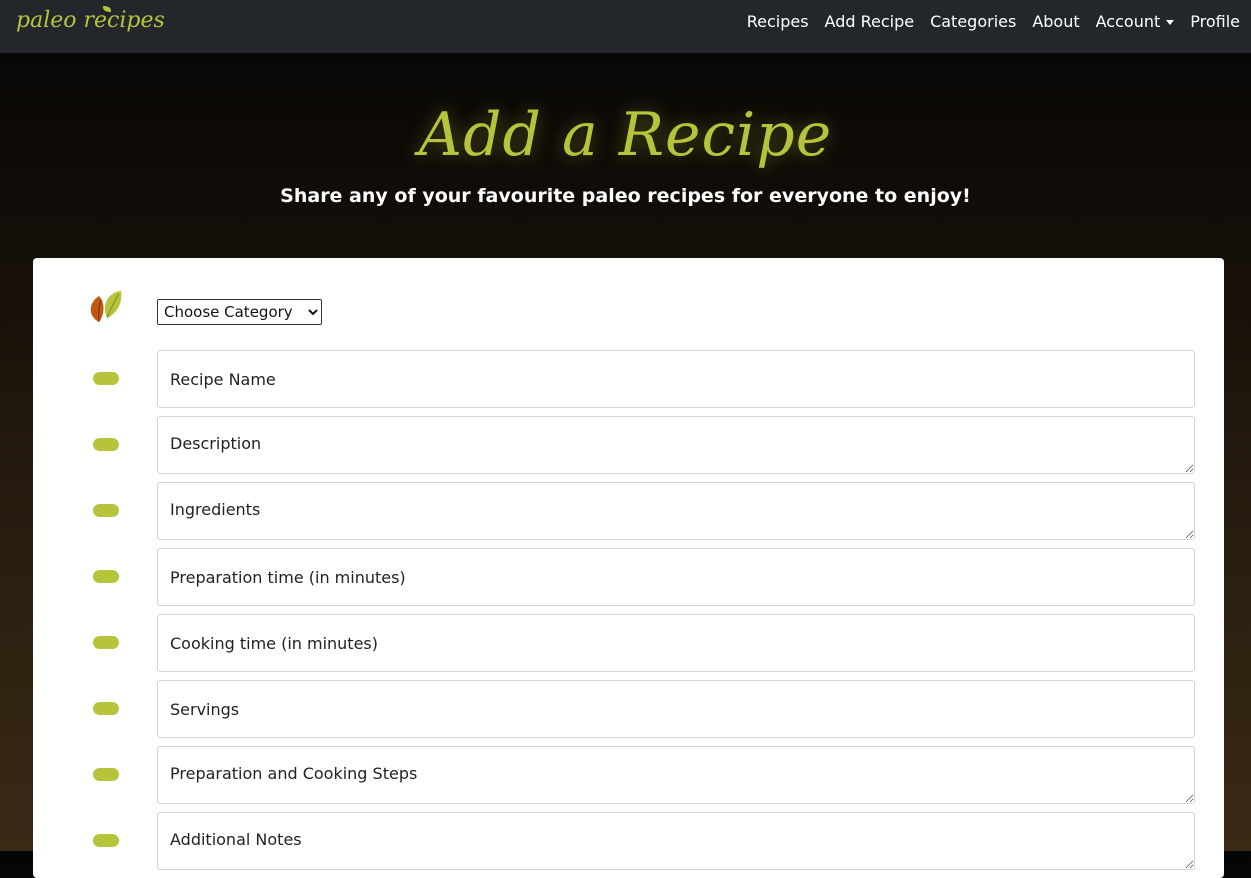 This screenshot has height=878, width=1251. What do you see at coordinates (1215, 21) in the screenshot?
I see `nav-profile: Profile` at bounding box center [1215, 21].